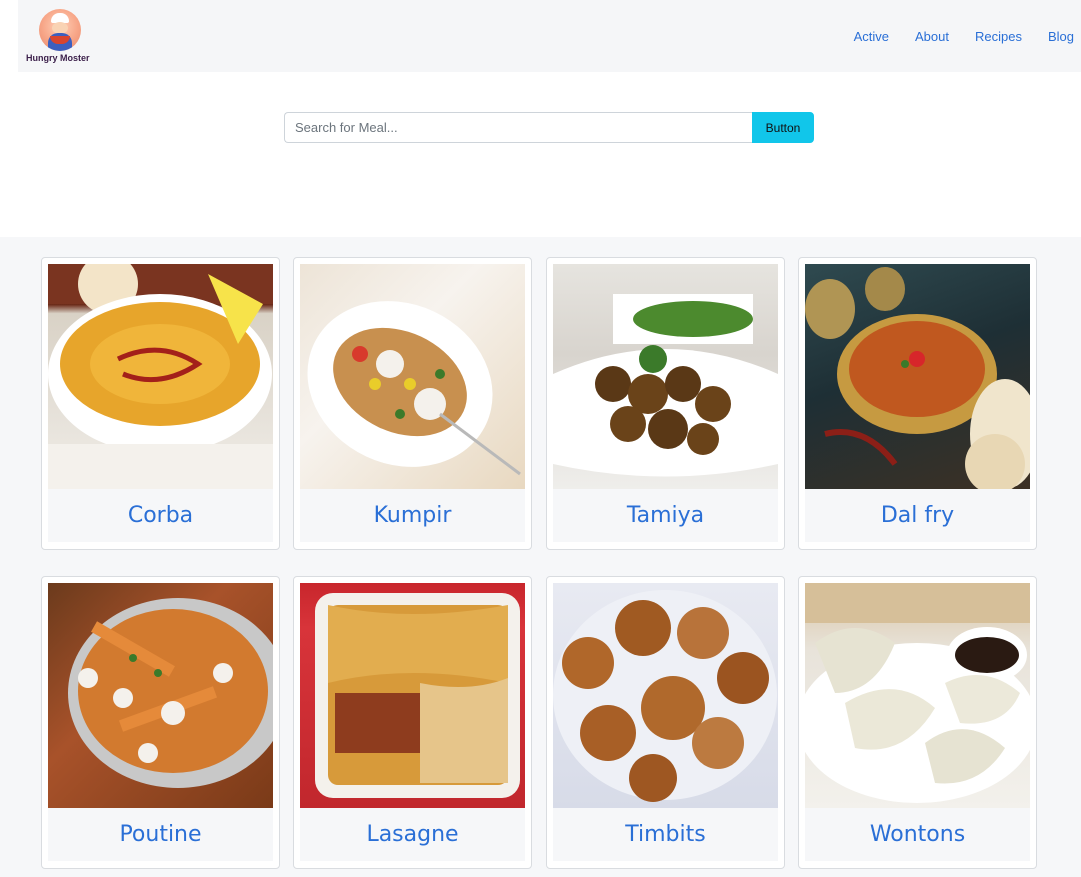 Image resolution: width=1081 pixels, height=877 pixels. Describe the element at coordinates (665, 834) in the screenshot. I see `meal-title: Timbits` at that location.